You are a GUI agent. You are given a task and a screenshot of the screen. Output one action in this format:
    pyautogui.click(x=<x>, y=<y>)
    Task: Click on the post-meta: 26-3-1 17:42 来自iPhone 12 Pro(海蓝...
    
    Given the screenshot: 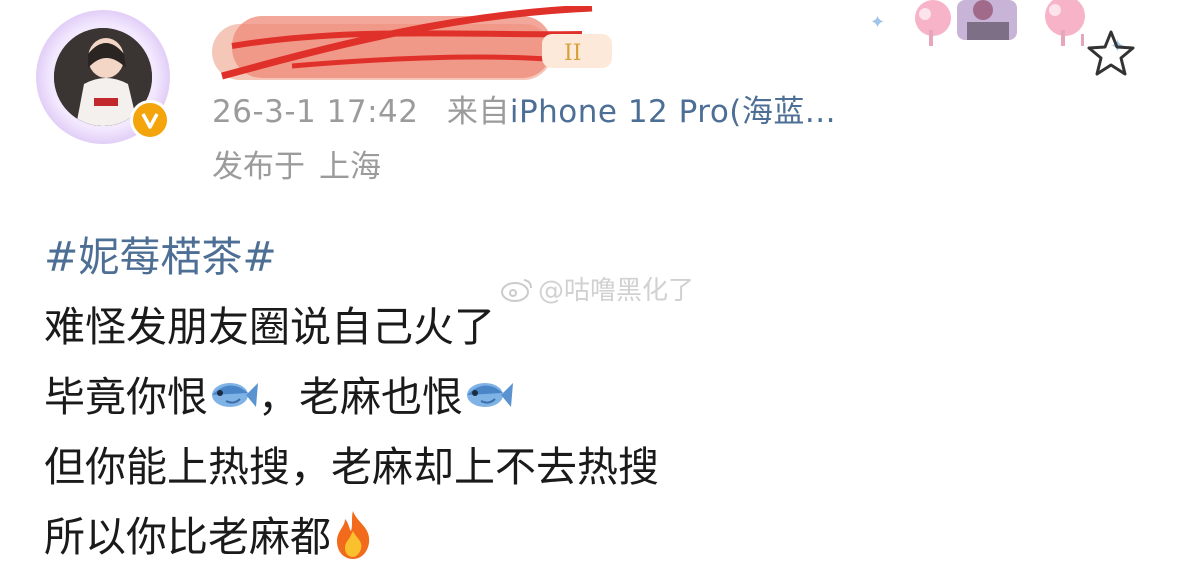 What is the action you would take?
    pyautogui.click(x=524, y=108)
    